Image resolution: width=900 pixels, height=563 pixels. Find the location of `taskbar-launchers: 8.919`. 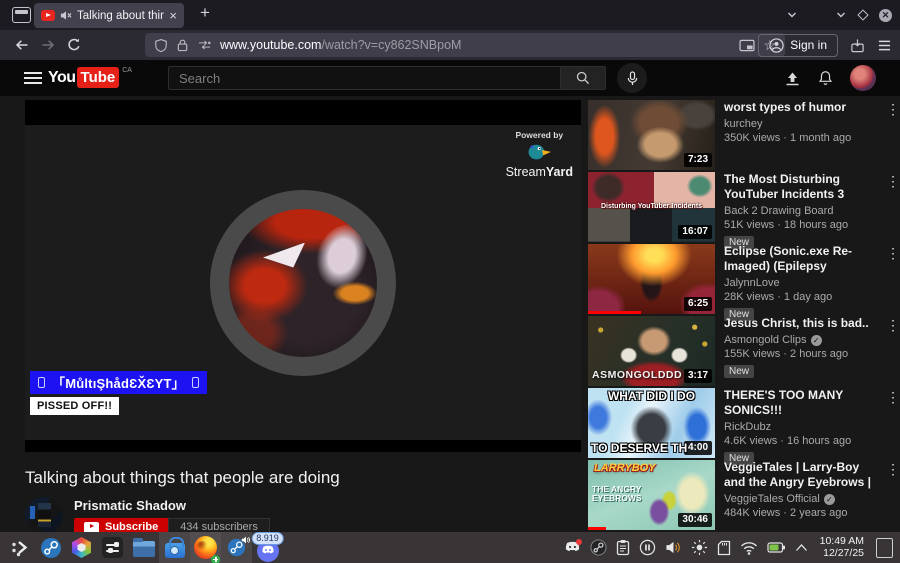

taskbar-launchers: 8.919 is located at coordinates (142, 547).